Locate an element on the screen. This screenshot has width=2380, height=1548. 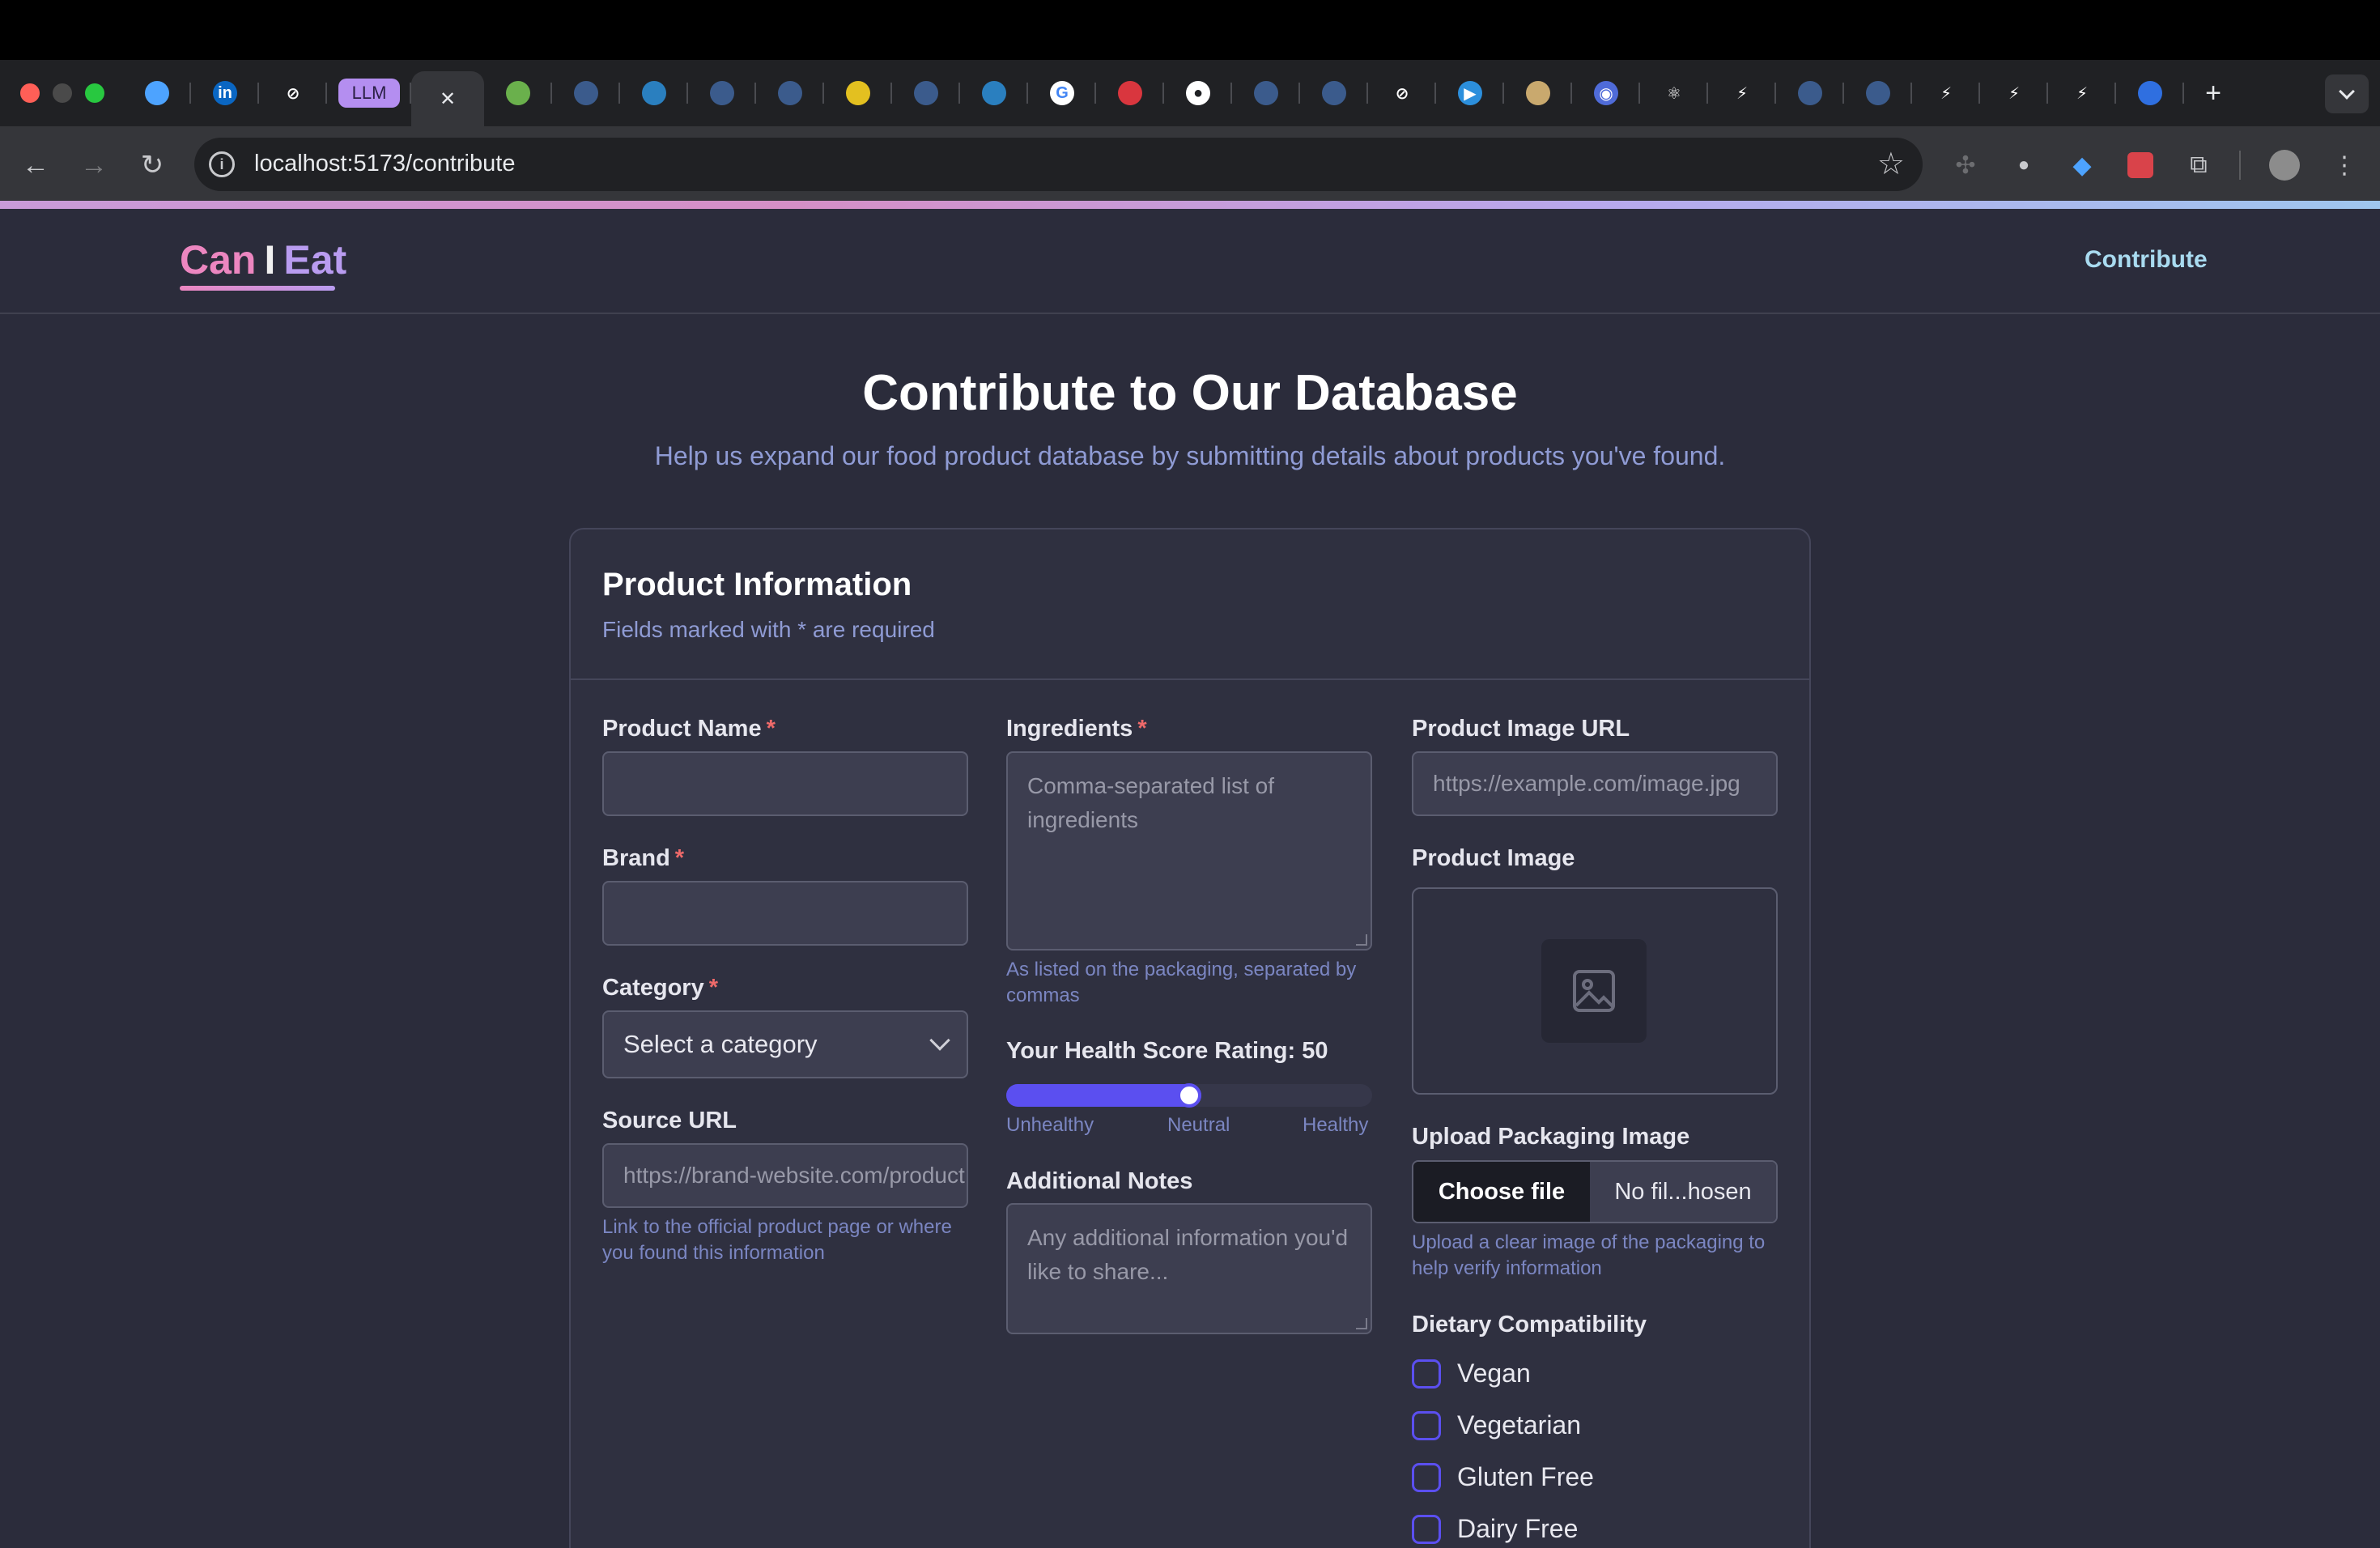
address-bar-url: localhost:5173/contribute is located at coordinates (384, 164).